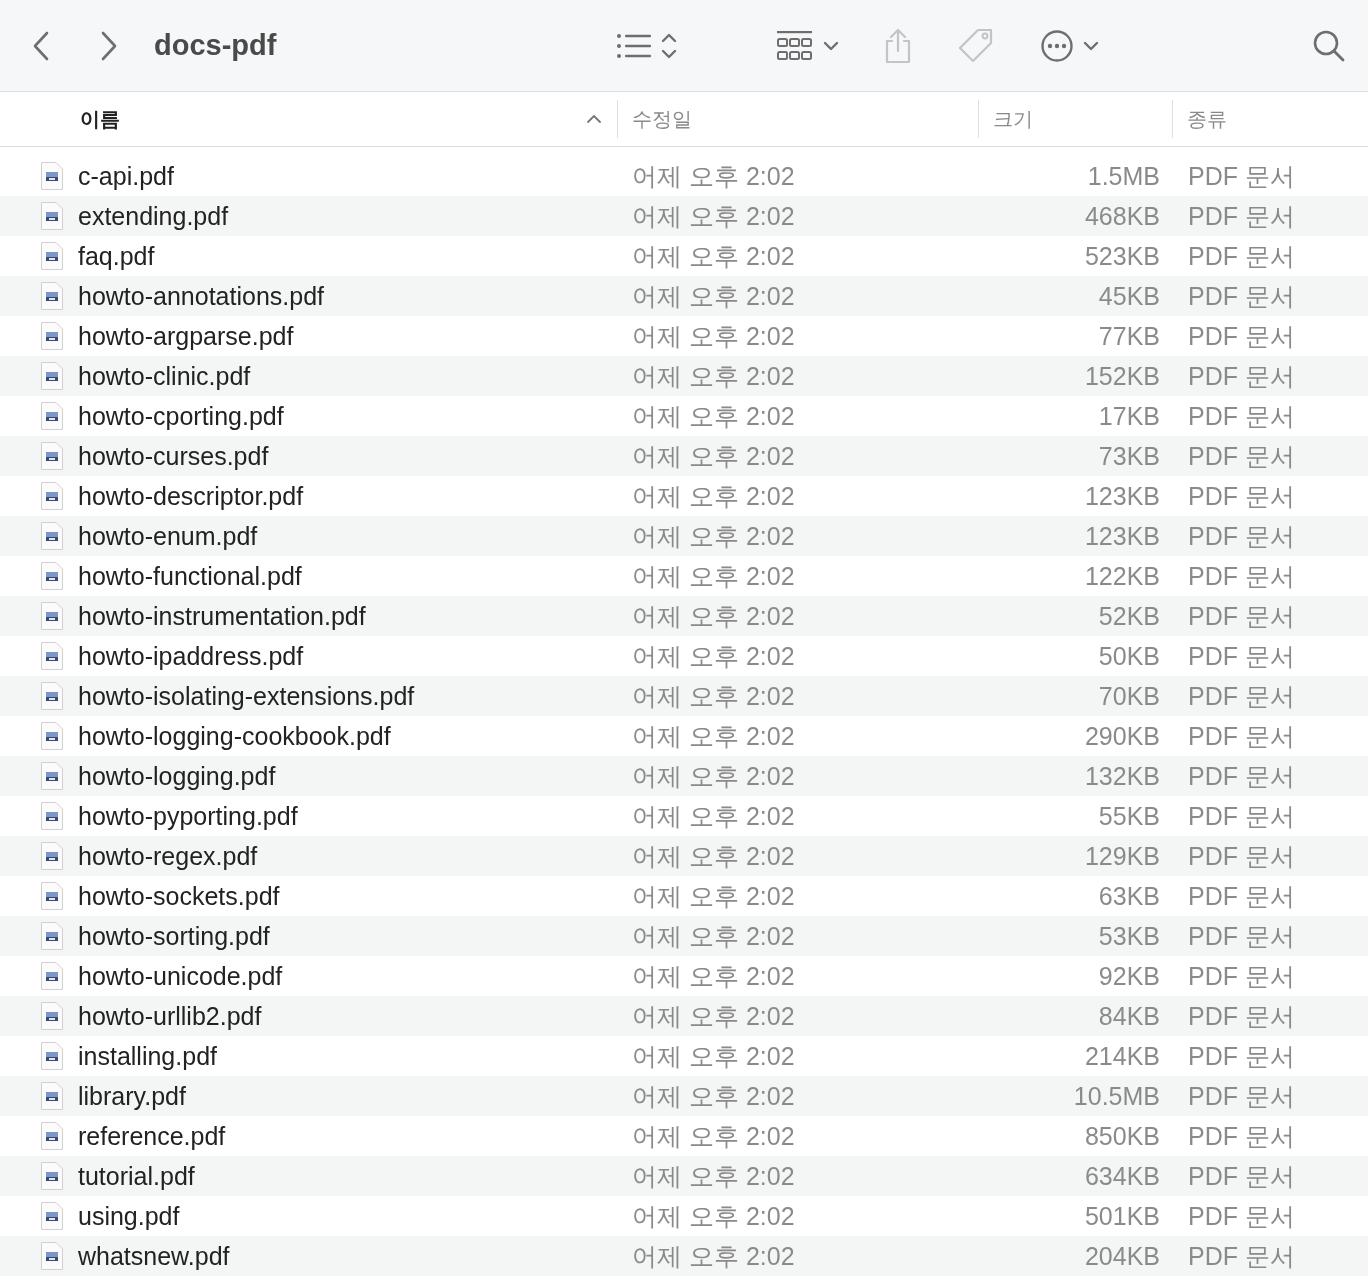 The height and width of the screenshot is (1284, 1368). Describe the element at coordinates (1122, 216) in the screenshot. I see `file-size: 468KB` at that location.